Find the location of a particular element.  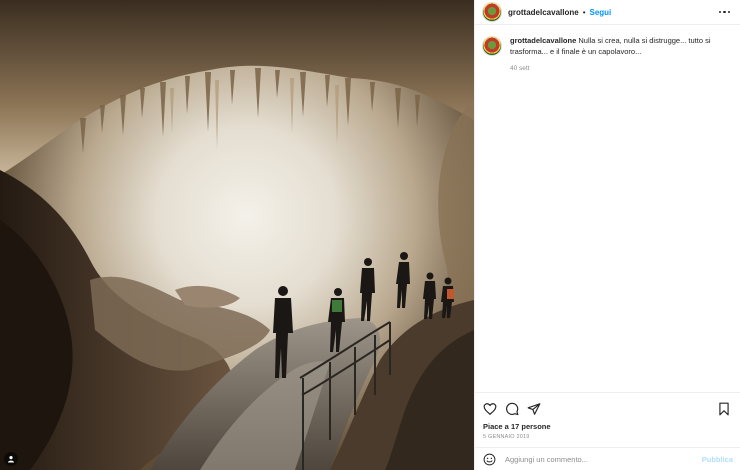

comment-bar: Pubblica is located at coordinates (607, 458).